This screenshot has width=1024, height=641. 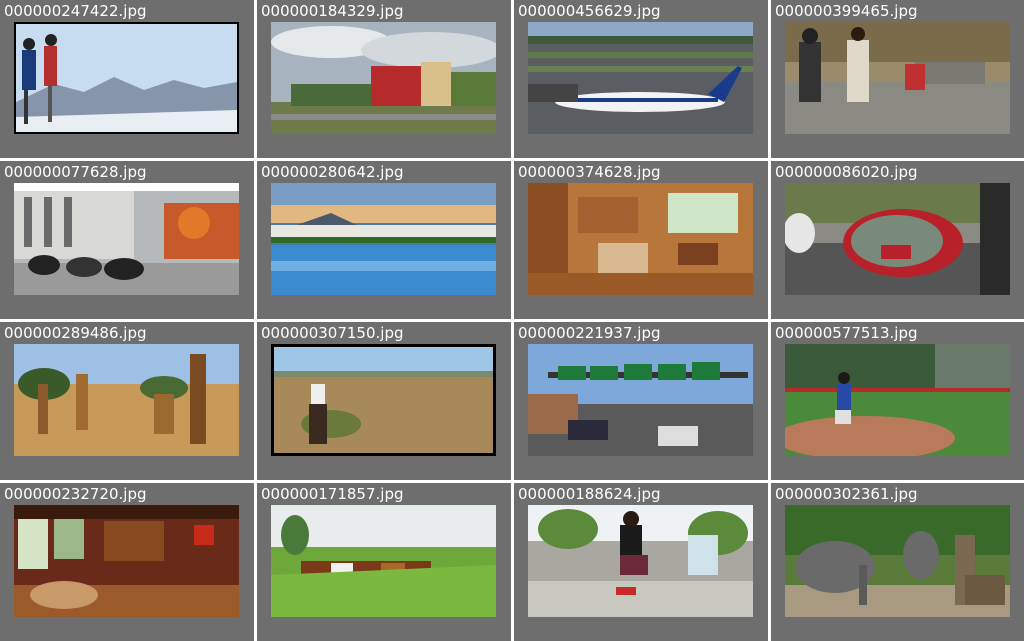 I want to click on thumbnail-tile: 000000077628.jpg, so click(x=127, y=240).